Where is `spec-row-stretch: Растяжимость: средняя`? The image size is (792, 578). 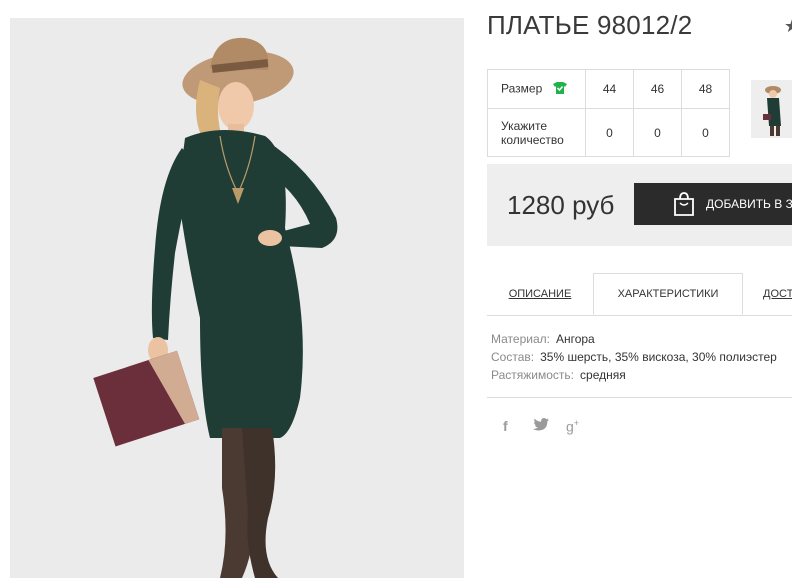
spec-row-stretch: Растяжимость: средняя is located at coordinates (634, 375).